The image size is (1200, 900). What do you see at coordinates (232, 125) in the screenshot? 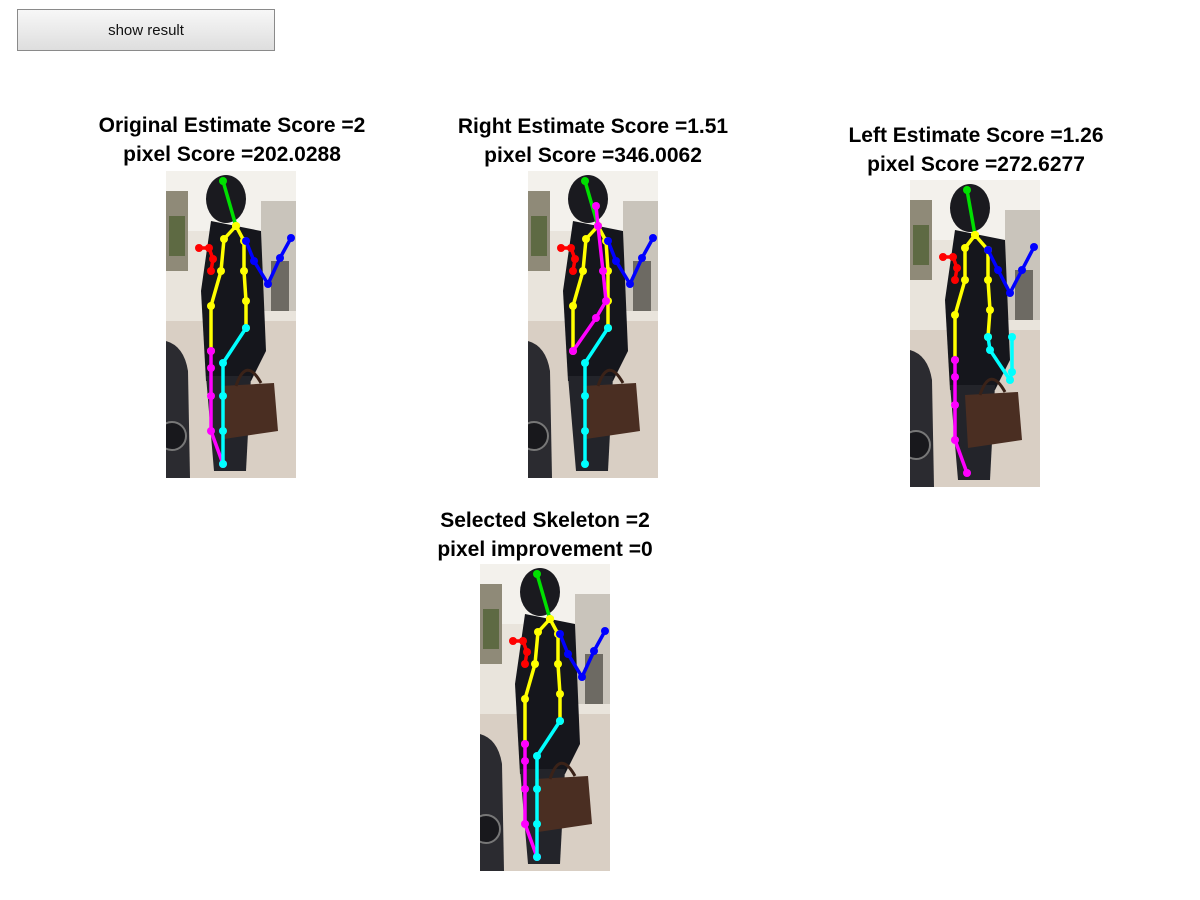
I see `original-estimate-score: Original Estimate Score =2` at bounding box center [232, 125].